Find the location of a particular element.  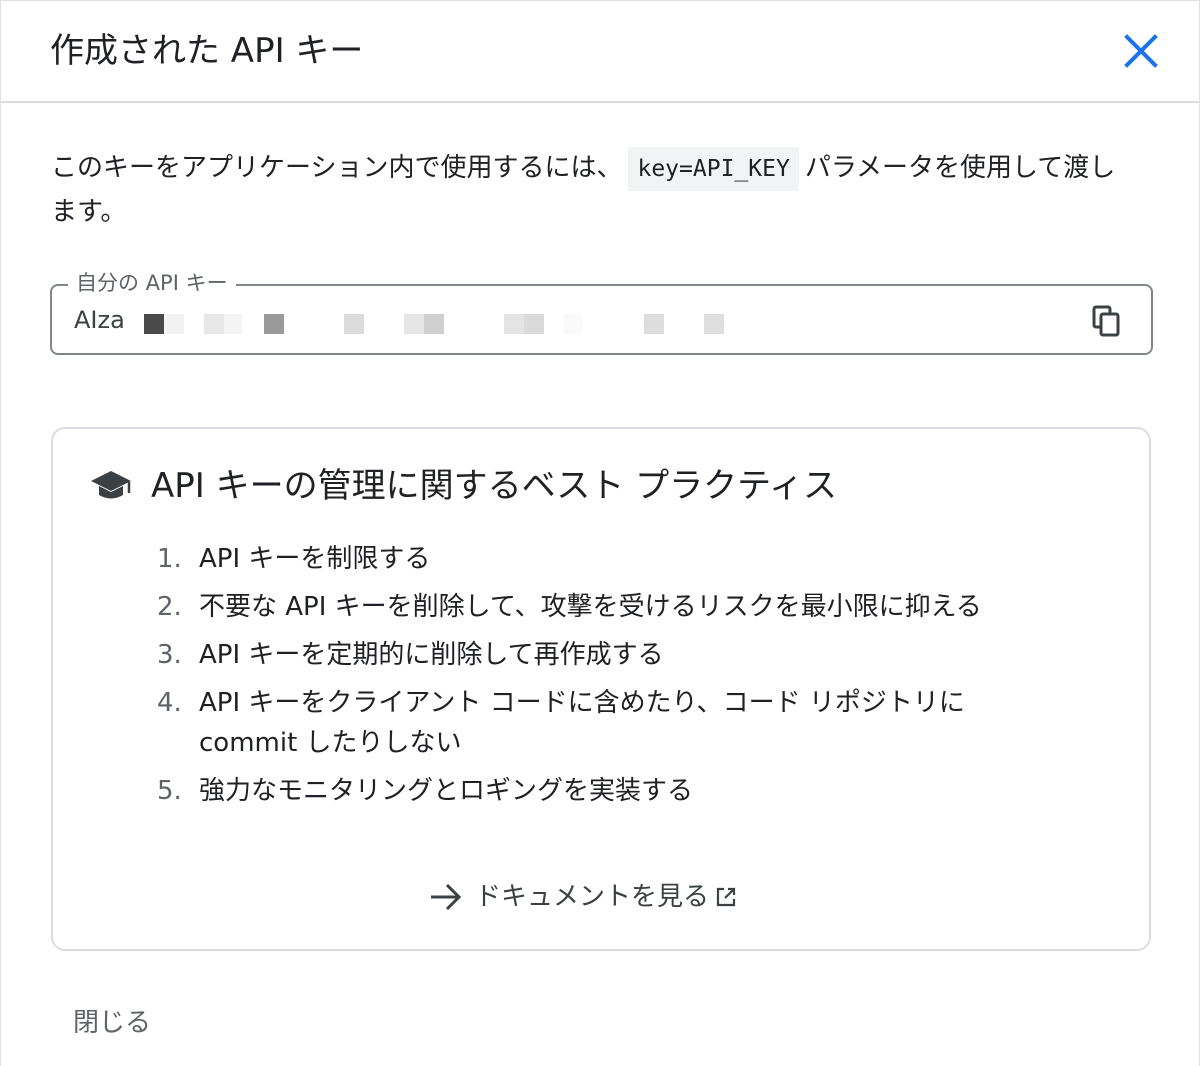

dialog-header: 作成された API キー is located at coordinates (600, 52).